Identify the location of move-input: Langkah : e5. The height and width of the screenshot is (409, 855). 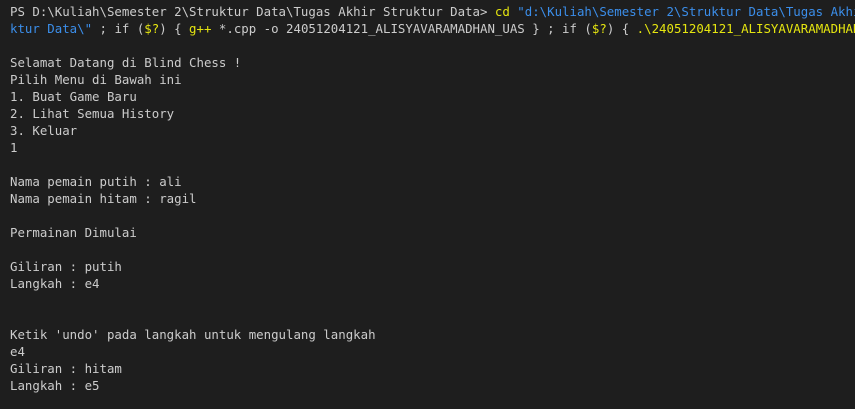
(55, 385).